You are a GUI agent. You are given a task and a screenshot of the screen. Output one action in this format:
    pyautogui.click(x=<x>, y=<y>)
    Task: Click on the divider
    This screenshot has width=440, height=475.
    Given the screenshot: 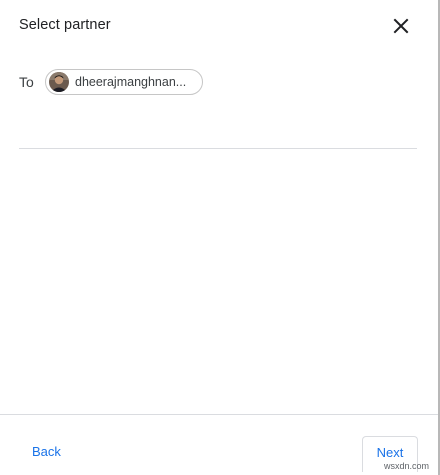 What is the action you would take?
    pyautogui.click(x=218, y=148)
    